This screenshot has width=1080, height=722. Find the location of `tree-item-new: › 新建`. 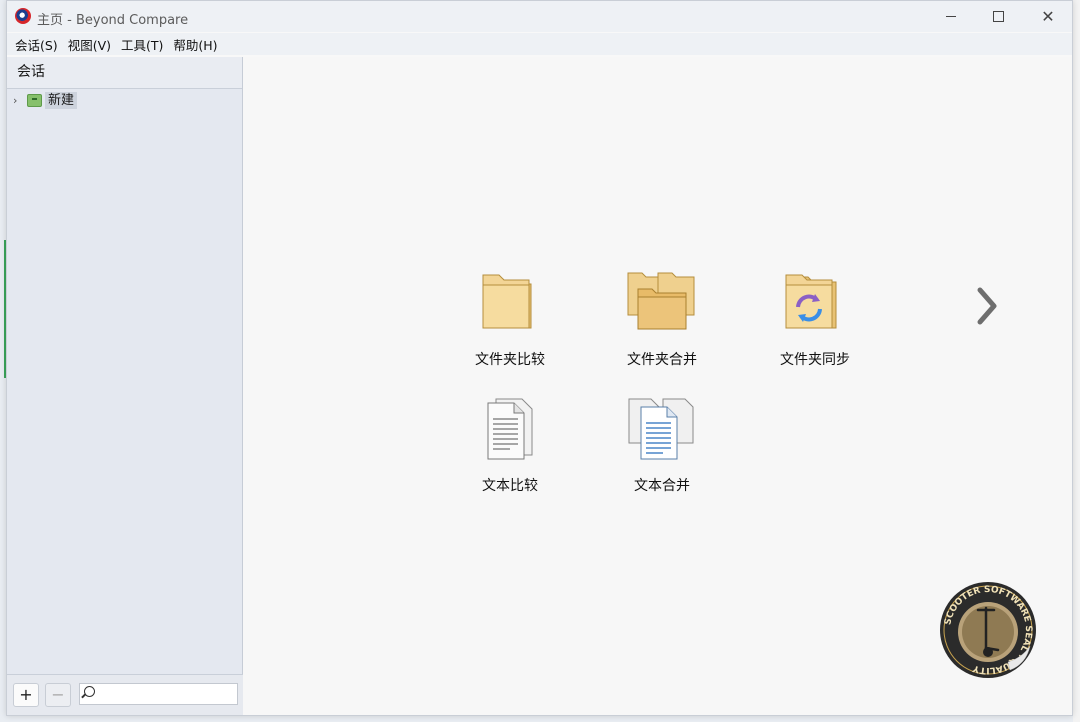

tree-item-new: › 新建 is located at coordinates (45, 100).